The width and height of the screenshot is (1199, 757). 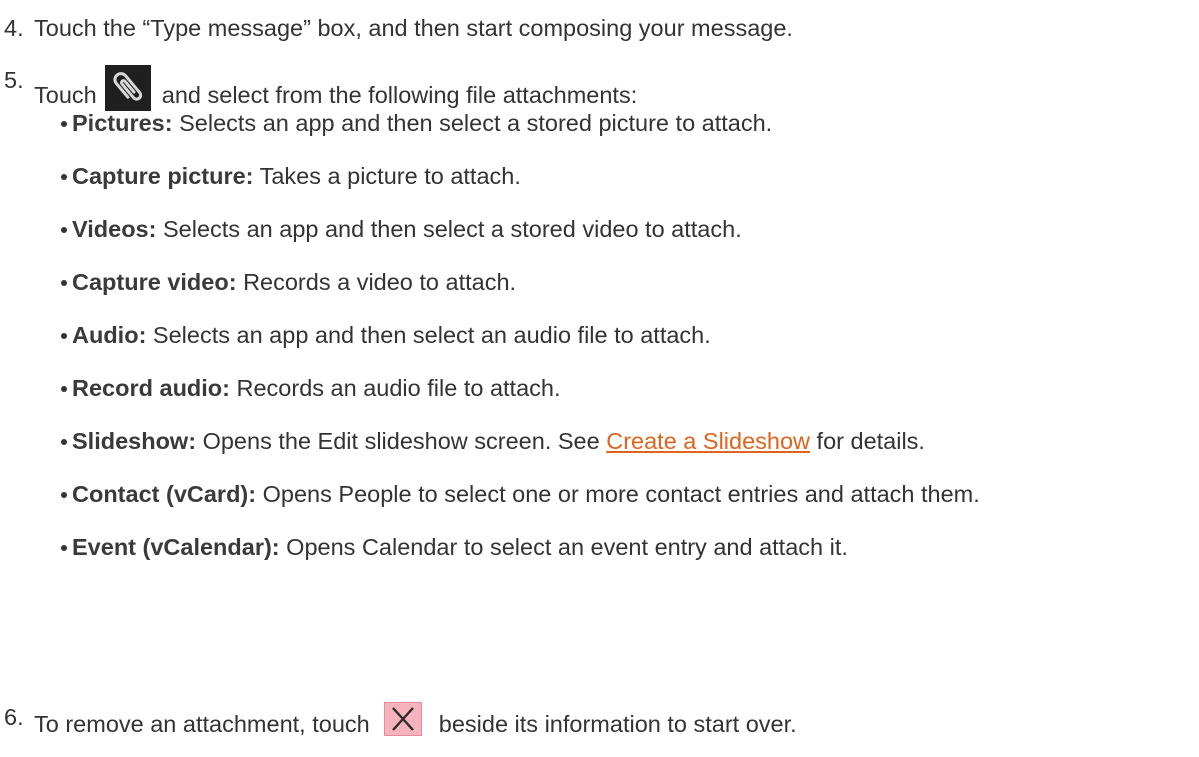 I want to click on item-term: Event (vCalendar):, so click(x=176, y=547).